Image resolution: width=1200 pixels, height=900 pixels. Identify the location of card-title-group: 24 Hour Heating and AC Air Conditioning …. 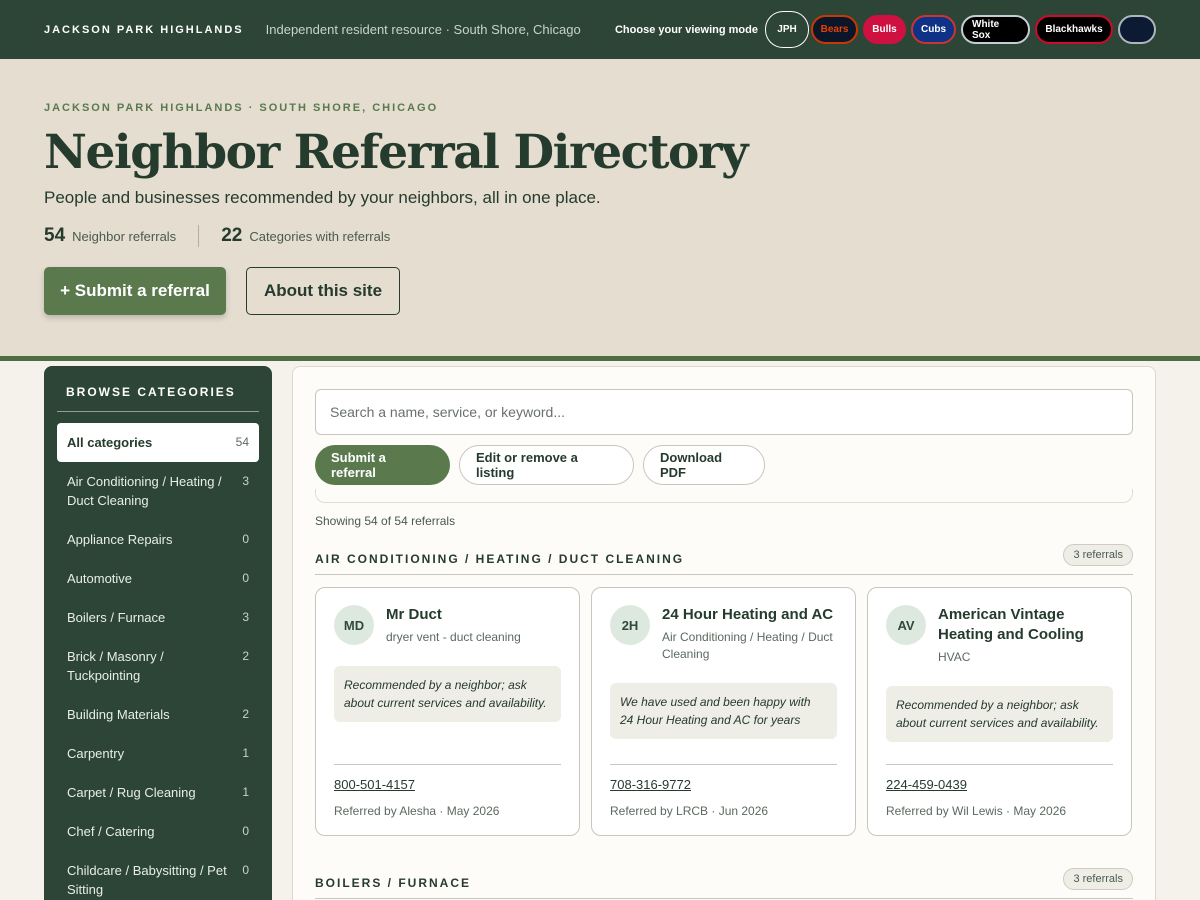
(749, 634).